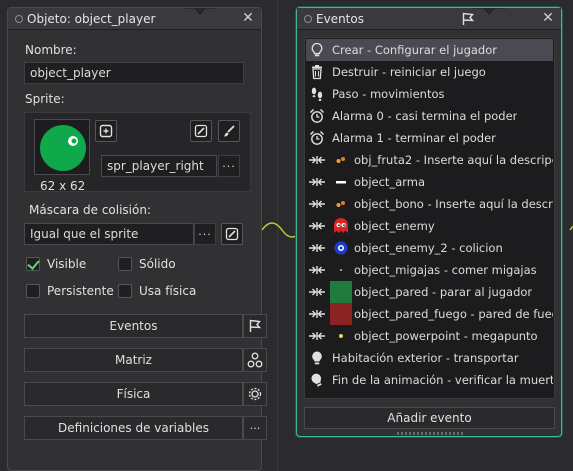  What do you see at coordinates (429, 182) in the screenshot?
I see `event-item: object_arma` at bounding box center [429, 182].